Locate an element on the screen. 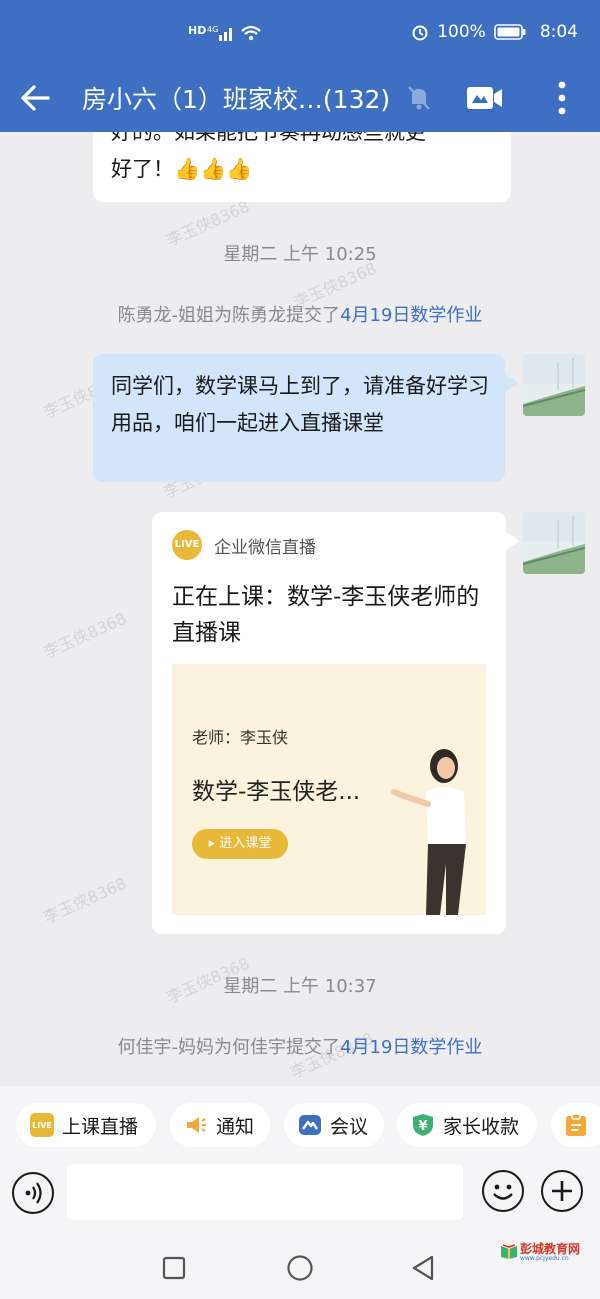 Image resolution: width=600 pixels, height=1299 pixels. system-notice: 何佳宇-妈妈为何佳宇提交了4月19日数学作业 is located at coordinates (300, 1047).